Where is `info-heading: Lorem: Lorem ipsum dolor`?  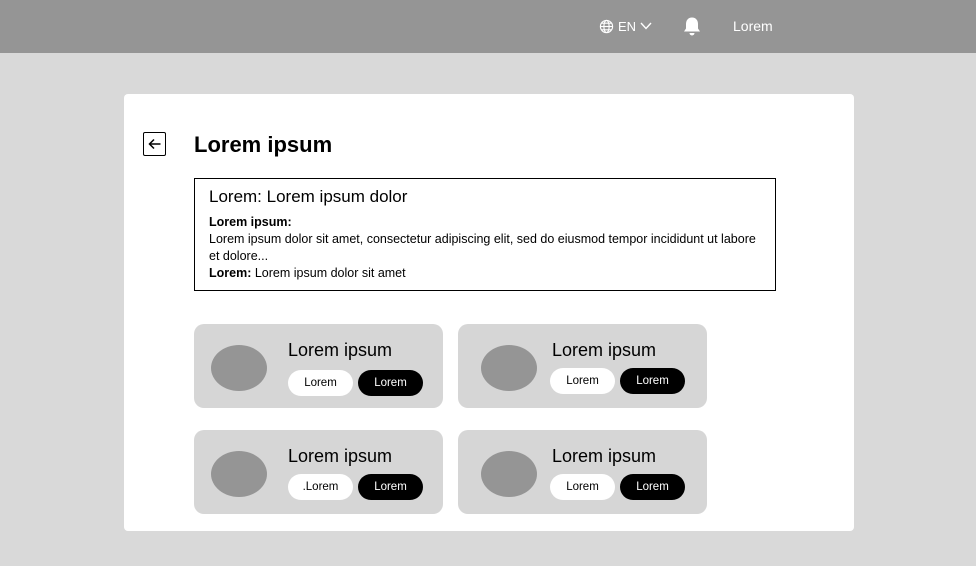 info-heading: Lorem: Lorem ipsum dolor is located at coordinates (308, 196).